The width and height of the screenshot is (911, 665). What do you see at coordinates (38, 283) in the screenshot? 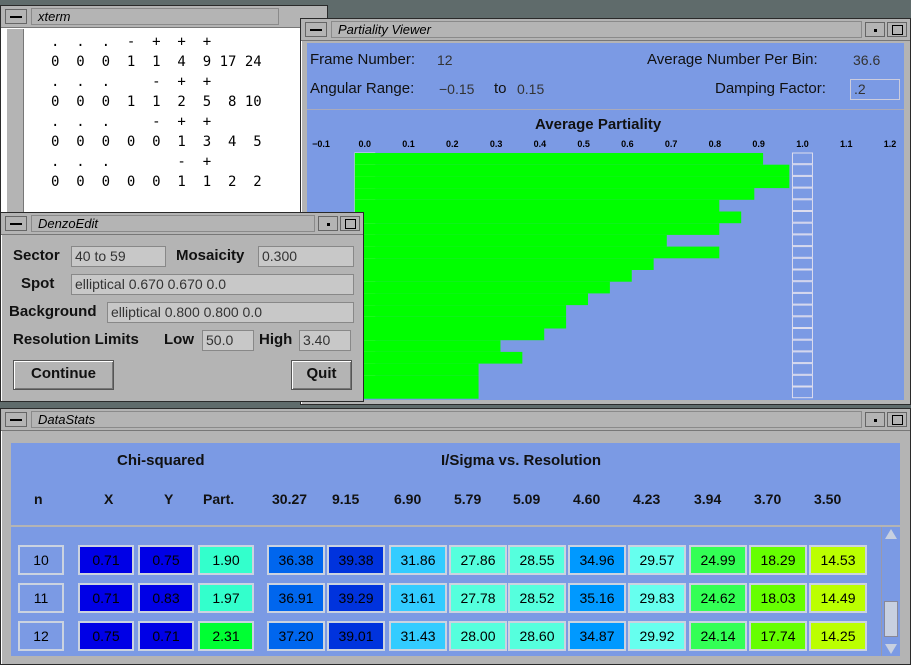
I see `spot-label: Spot` at bounding box center [38, 283].